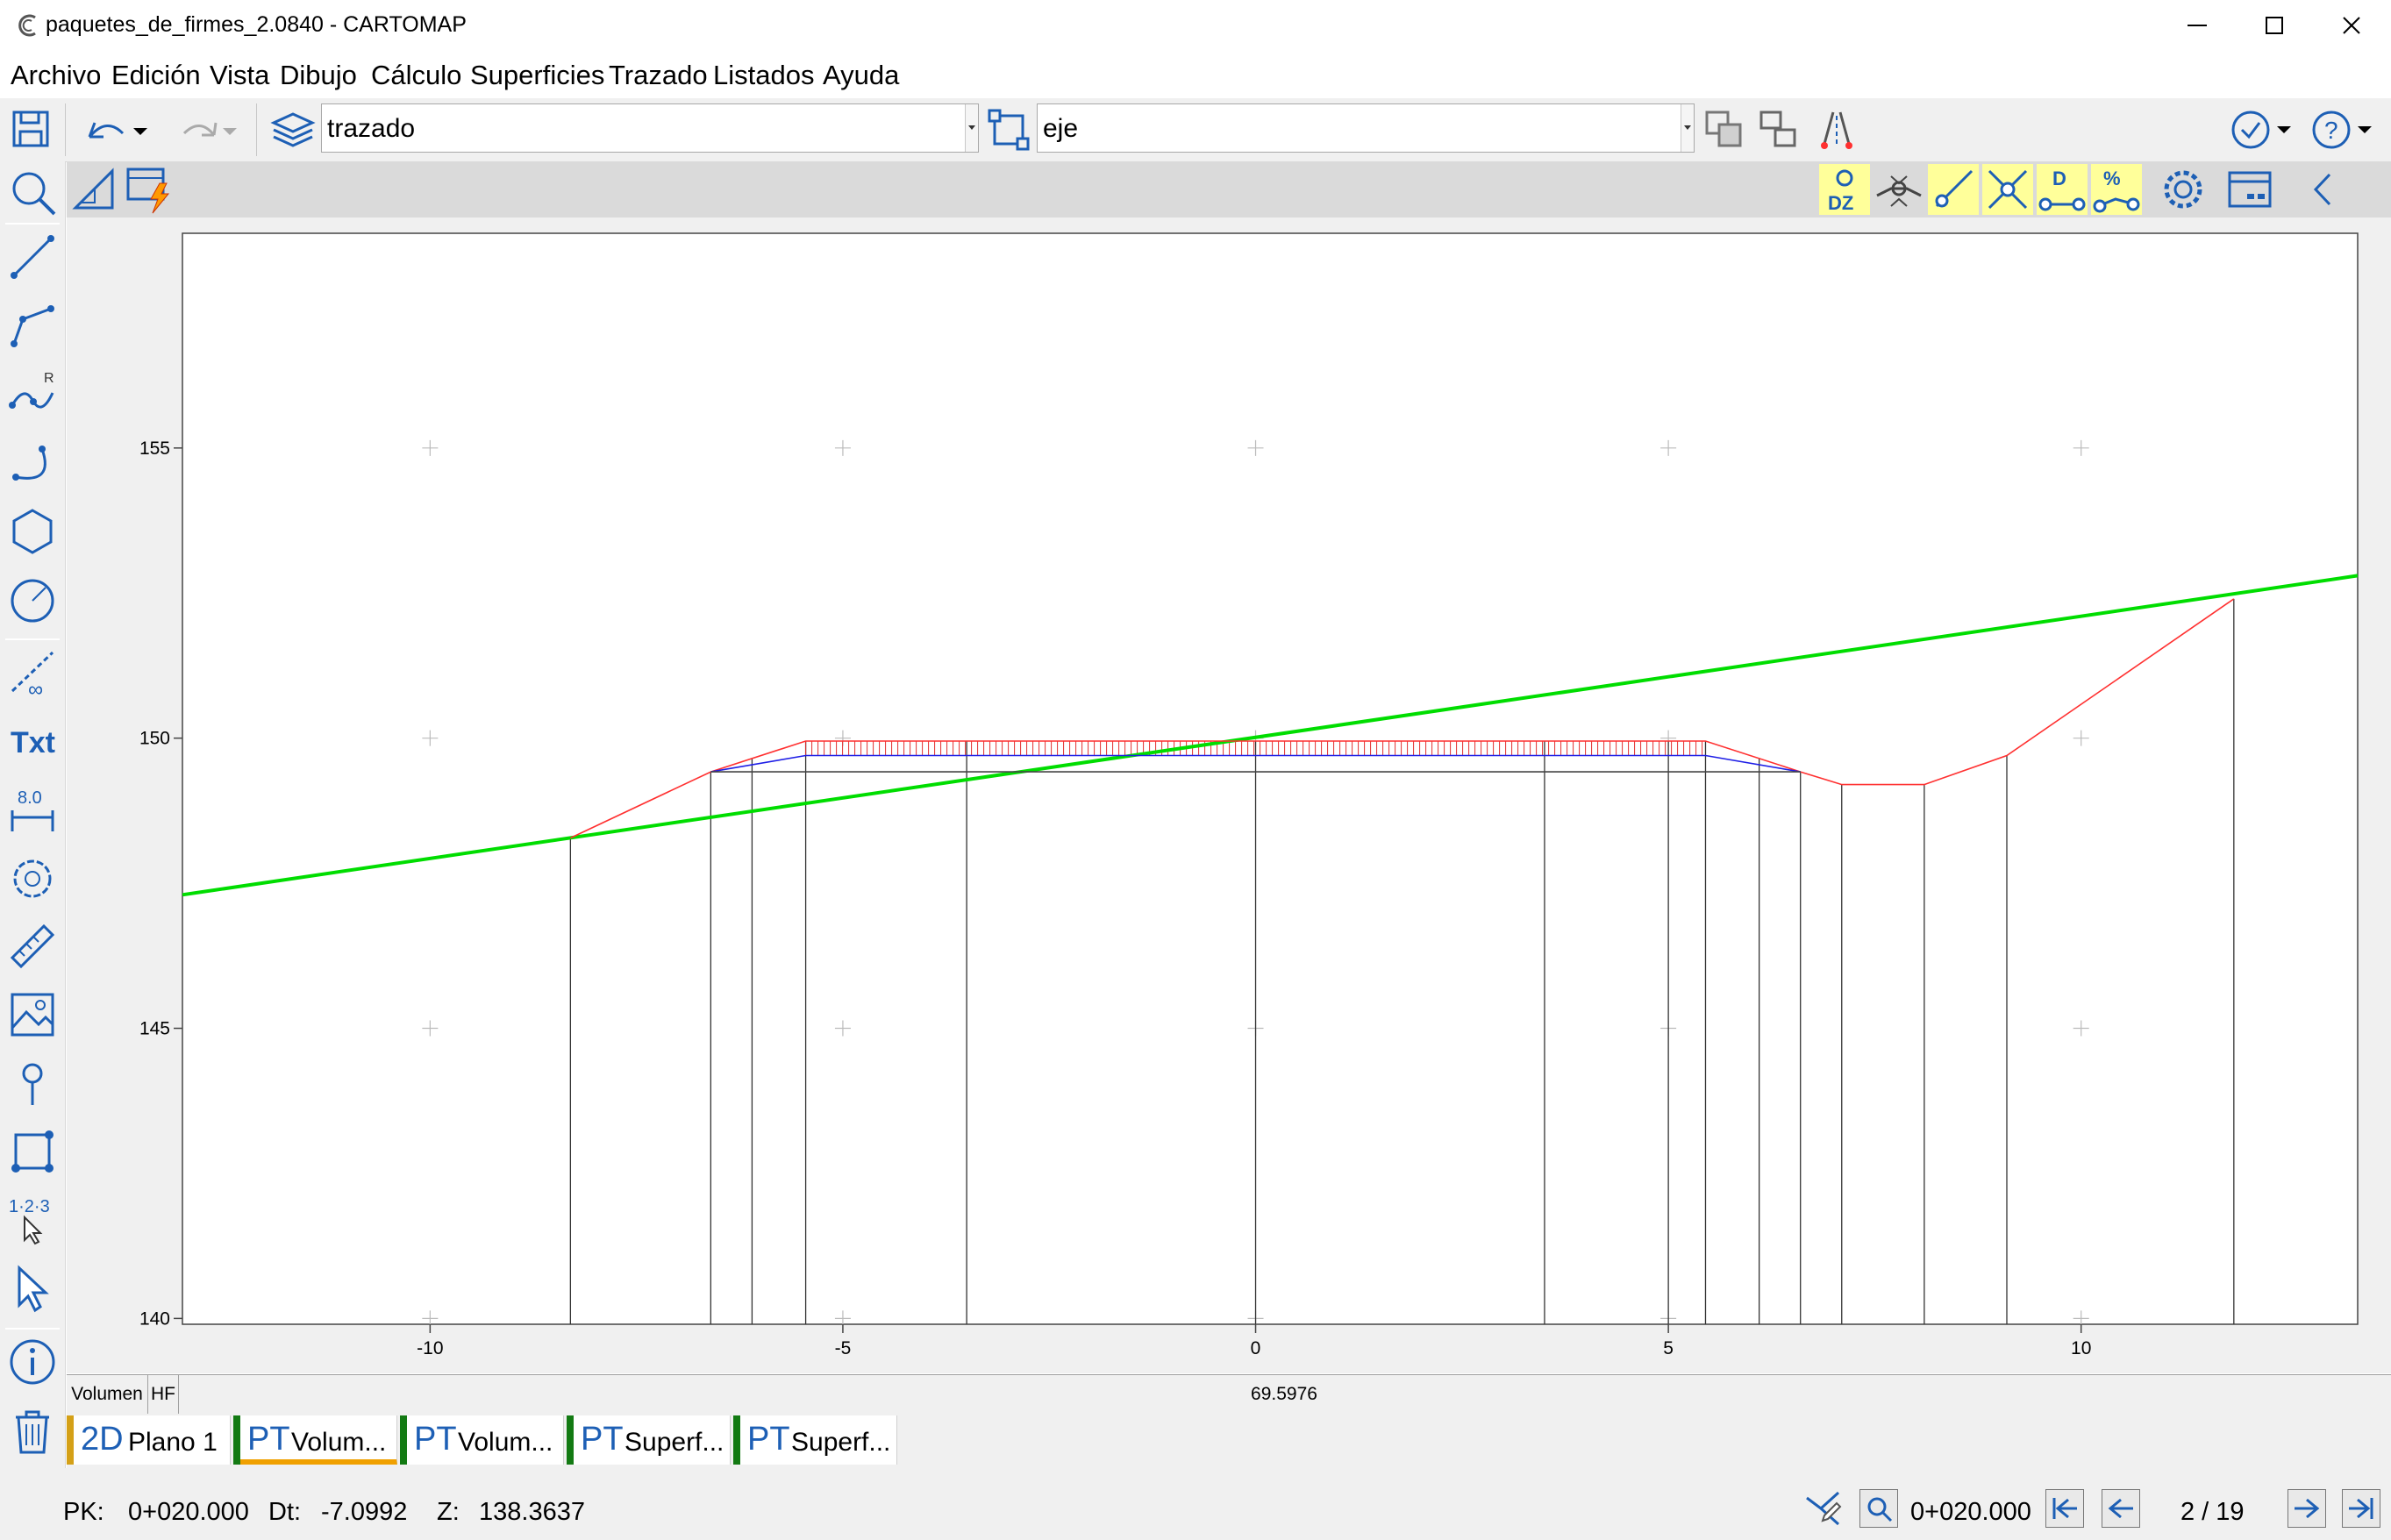 The width and height of the screenshot is (2391, 1540). I want to click on help-icon: ?, so click(2343, 129).